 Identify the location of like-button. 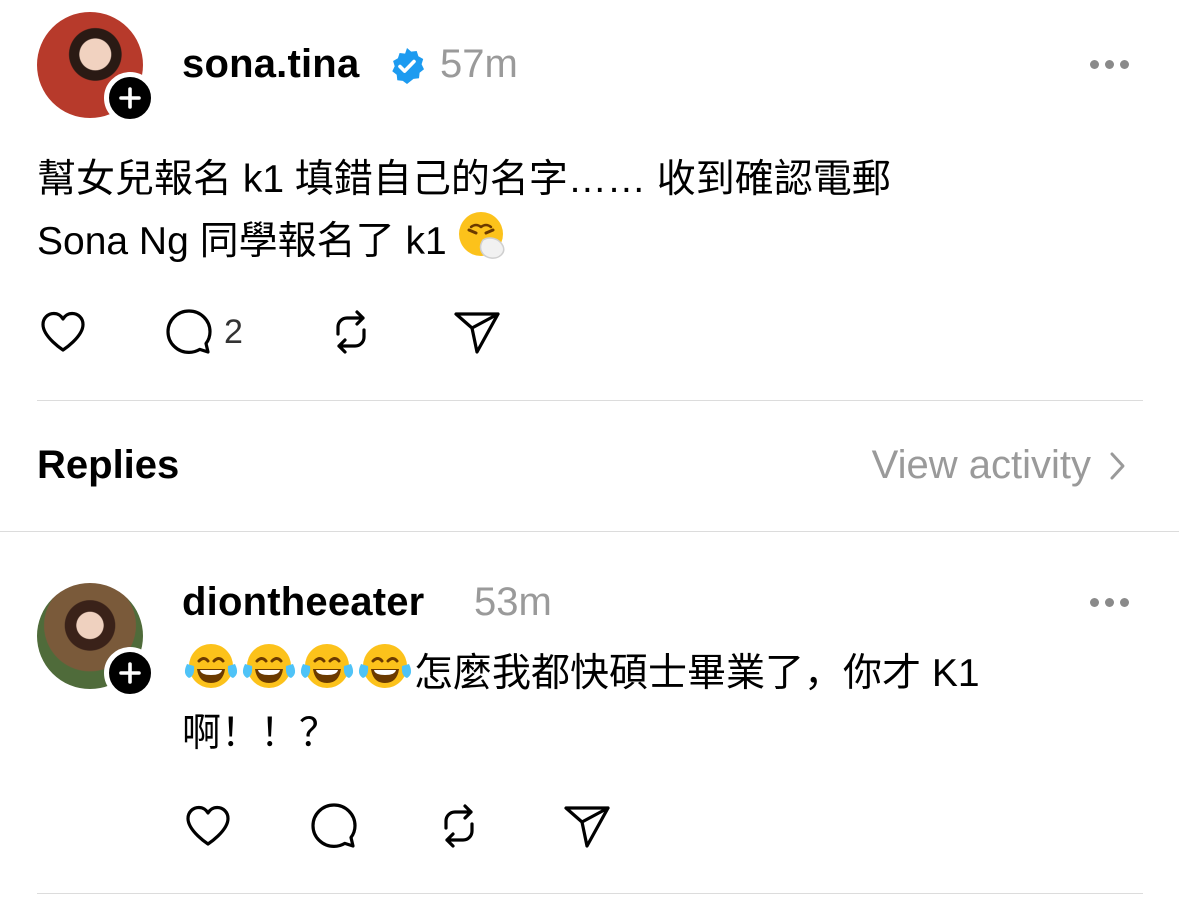
(63, 332).